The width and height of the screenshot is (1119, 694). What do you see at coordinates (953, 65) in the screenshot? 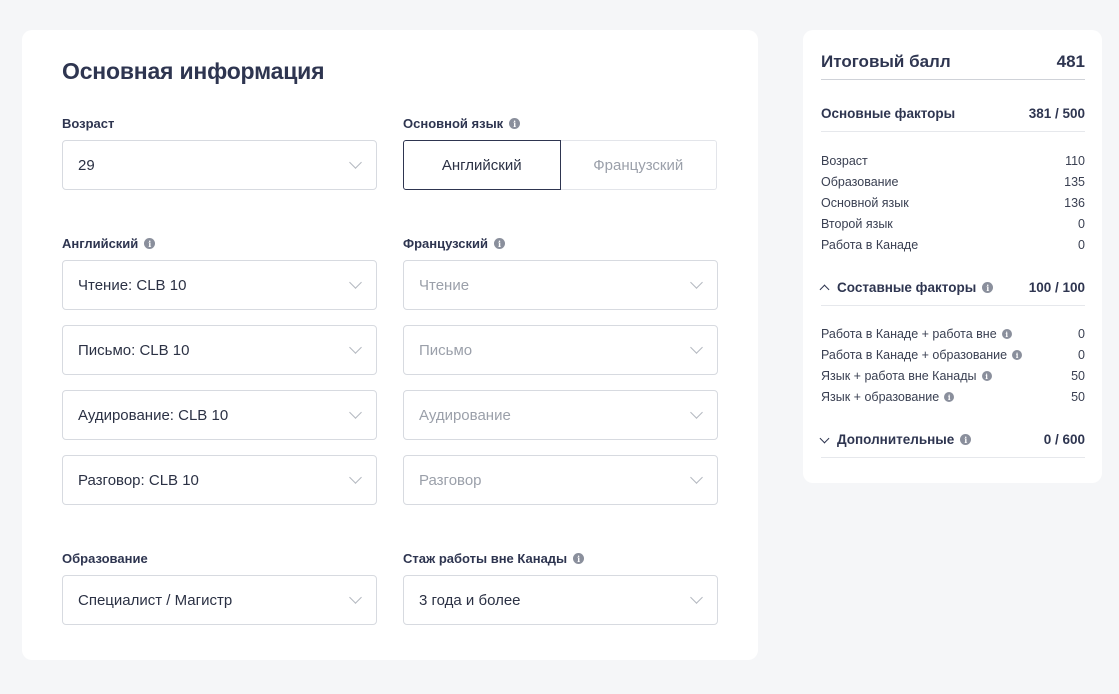
I see `total-score-row: Итоговый балл 481` at bounding box center [953, 65].